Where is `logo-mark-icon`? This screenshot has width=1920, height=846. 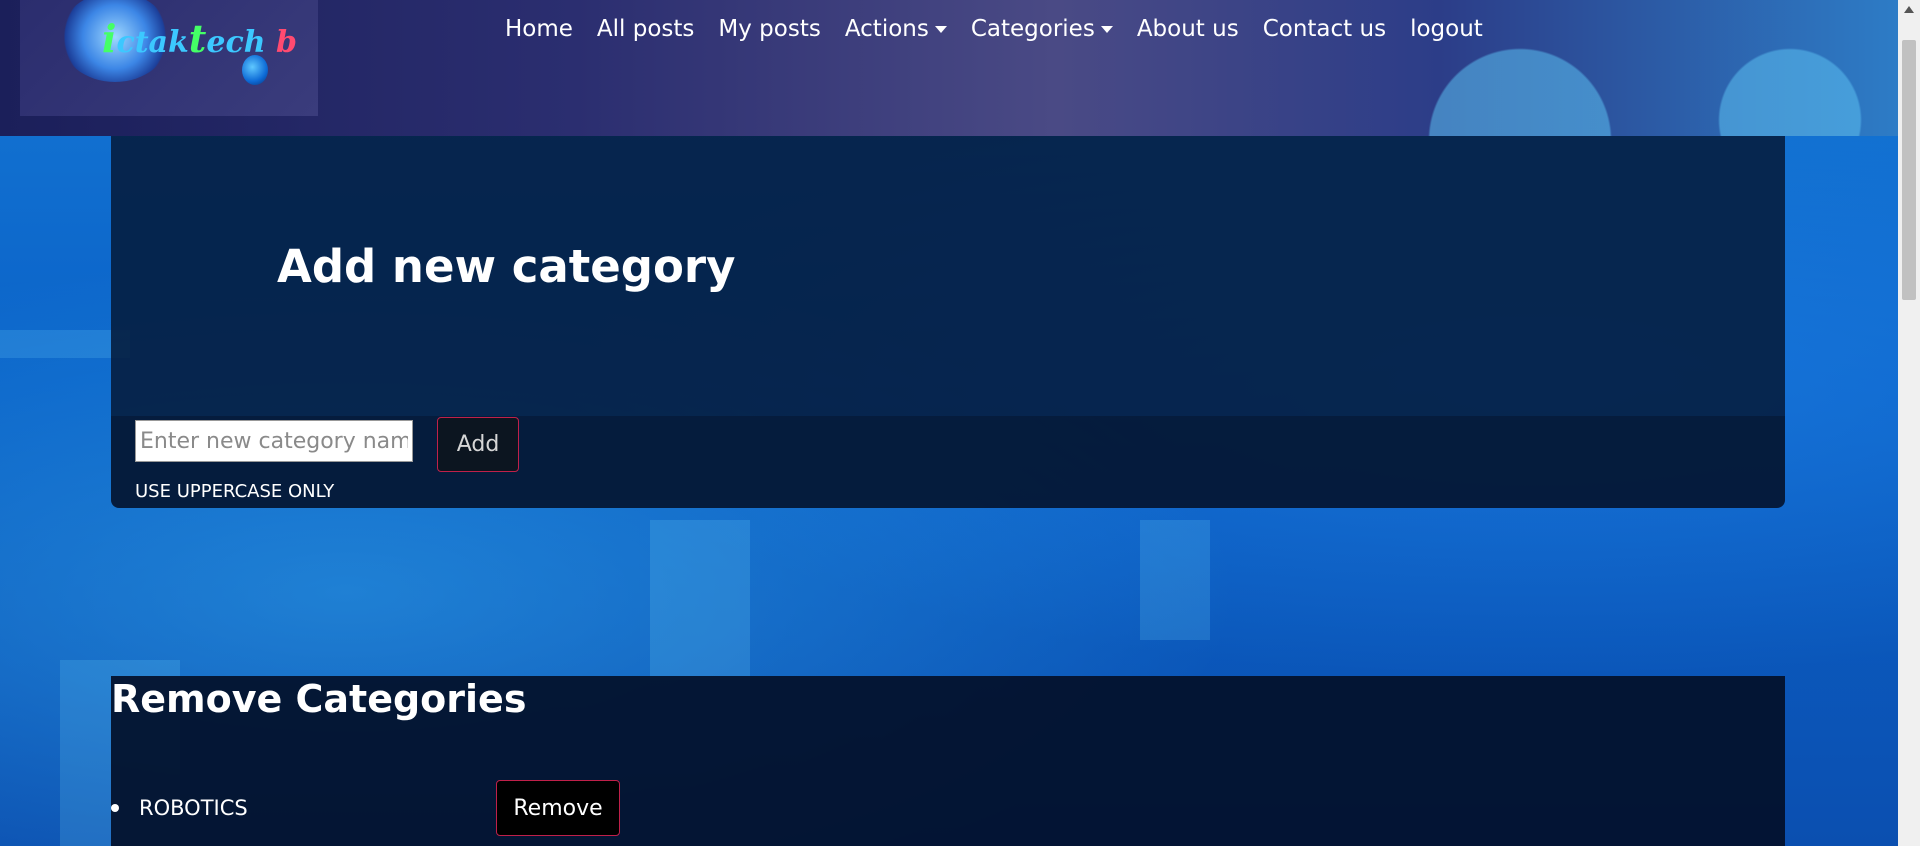
logo-mark-icon is located at coordinates (255, 70).